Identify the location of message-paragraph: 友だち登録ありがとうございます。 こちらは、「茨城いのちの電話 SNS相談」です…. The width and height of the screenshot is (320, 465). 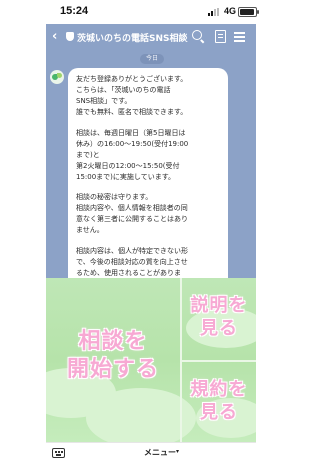
(132, 95).